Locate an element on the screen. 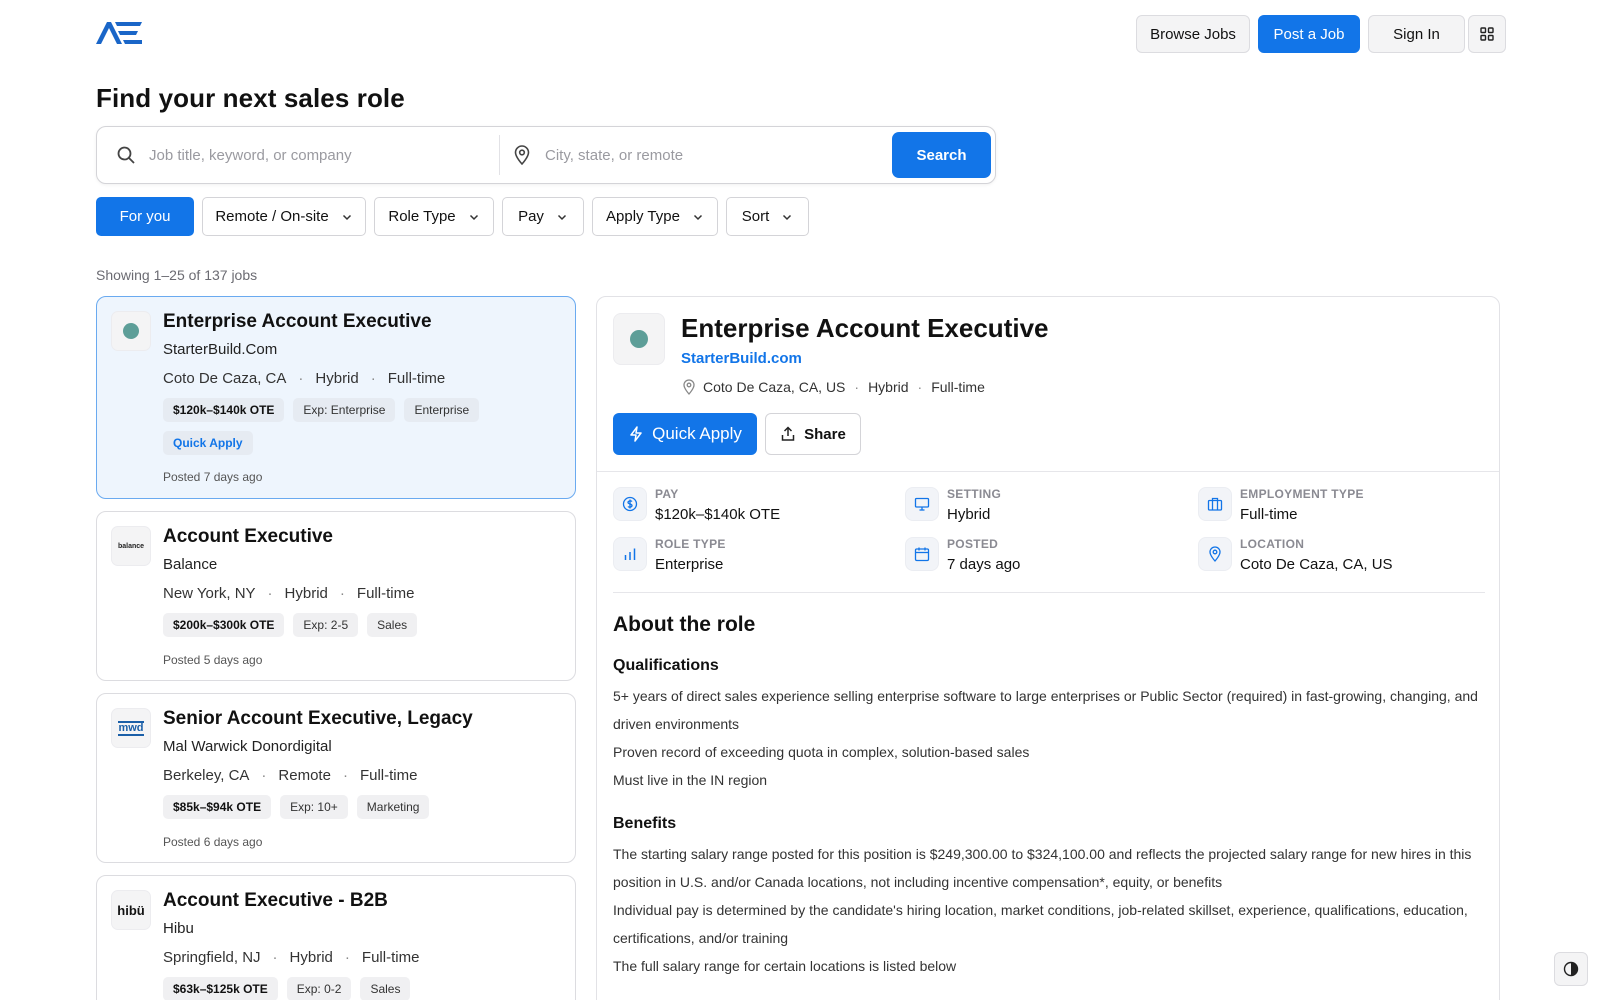  search-button: Search is located at coordinates (941, 155).